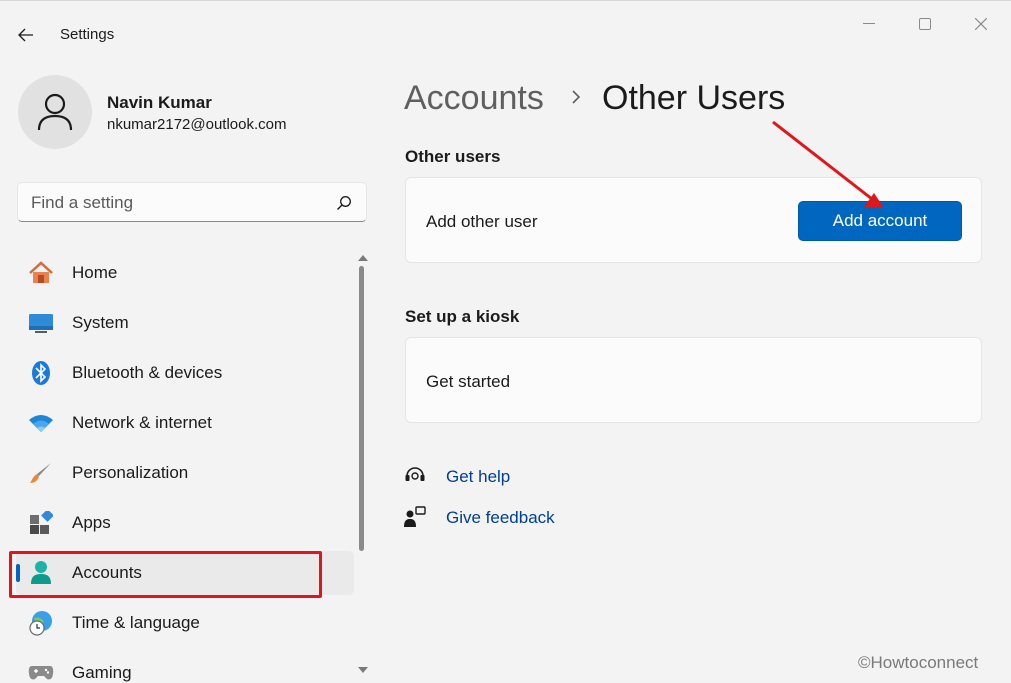 Image resolution: width=1011 pixels, height=683 pixels. What do you see at coordinates (95, 272) in the screenshot?
I see `sidebar-item-label: Home` at bounding box center [95, 272].